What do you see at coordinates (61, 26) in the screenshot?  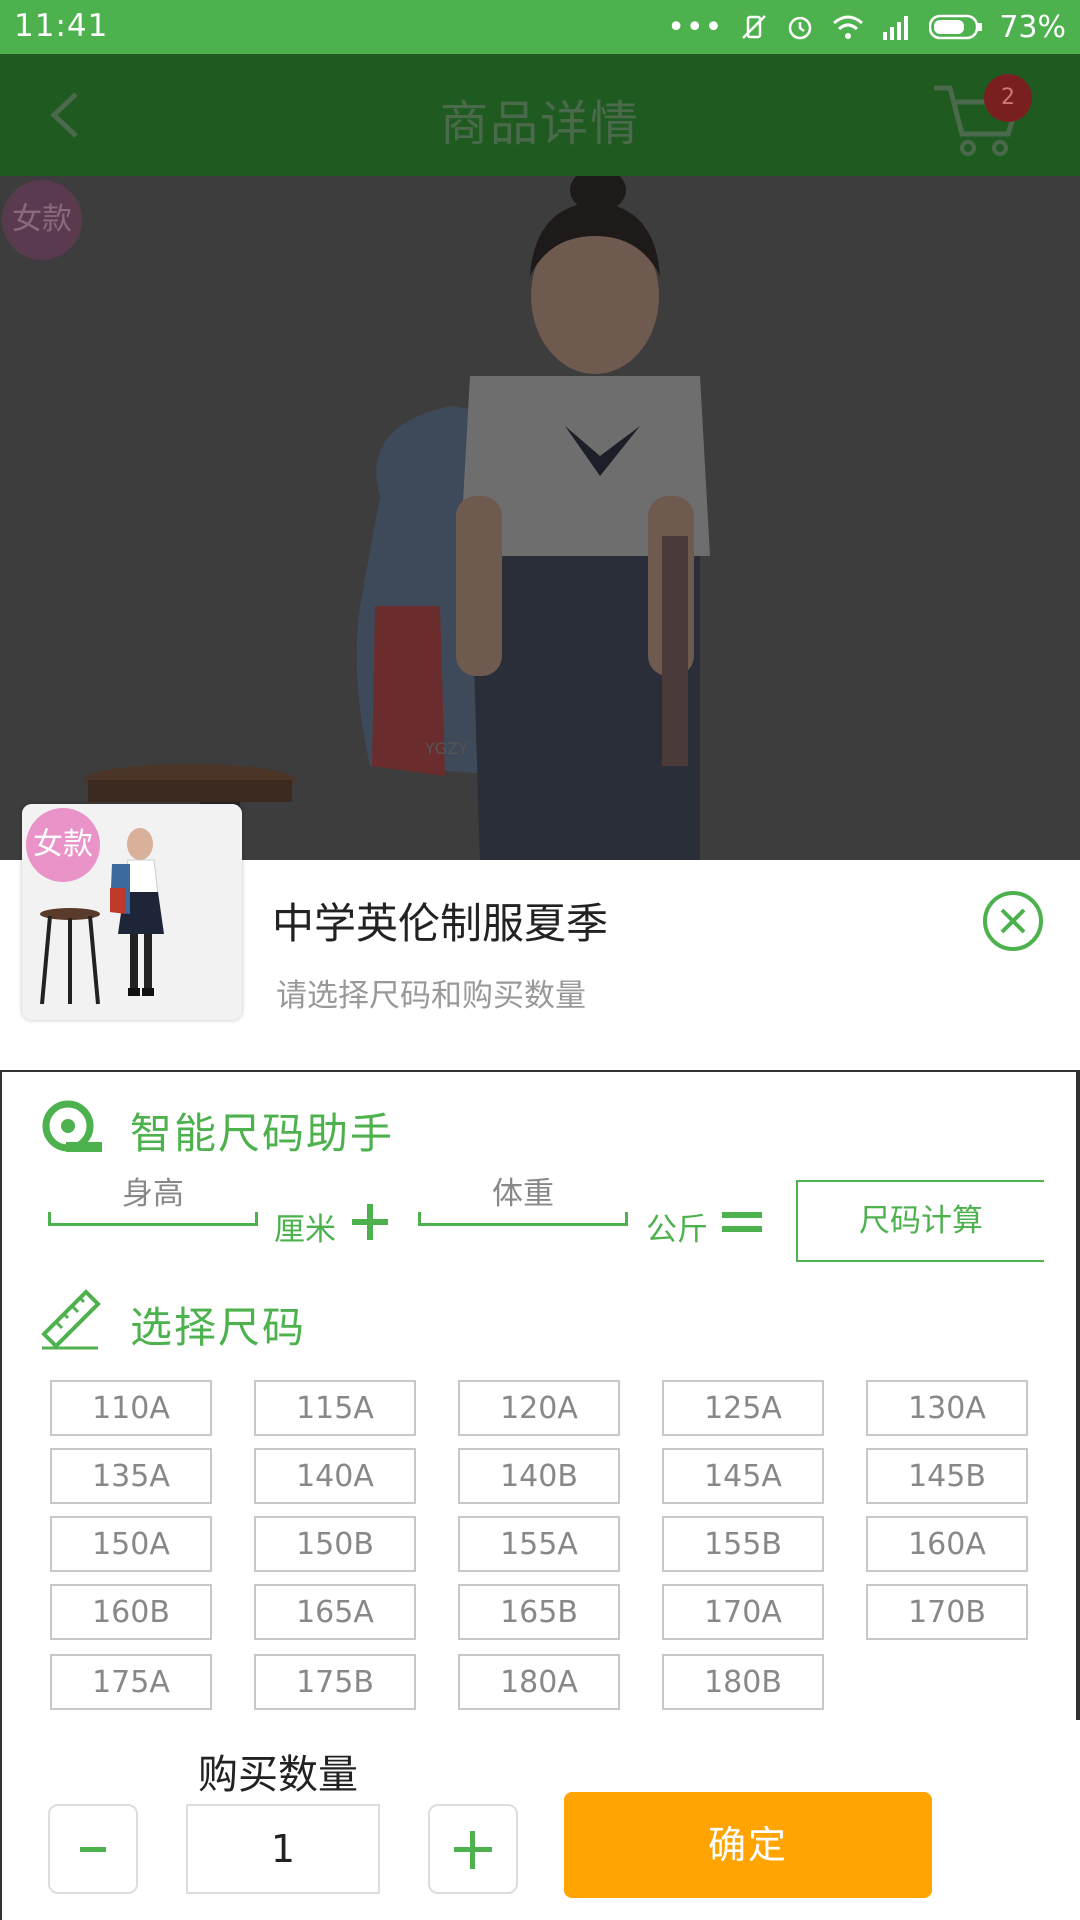 I see `status-time: 11:41` at bounding box center [61, 26].